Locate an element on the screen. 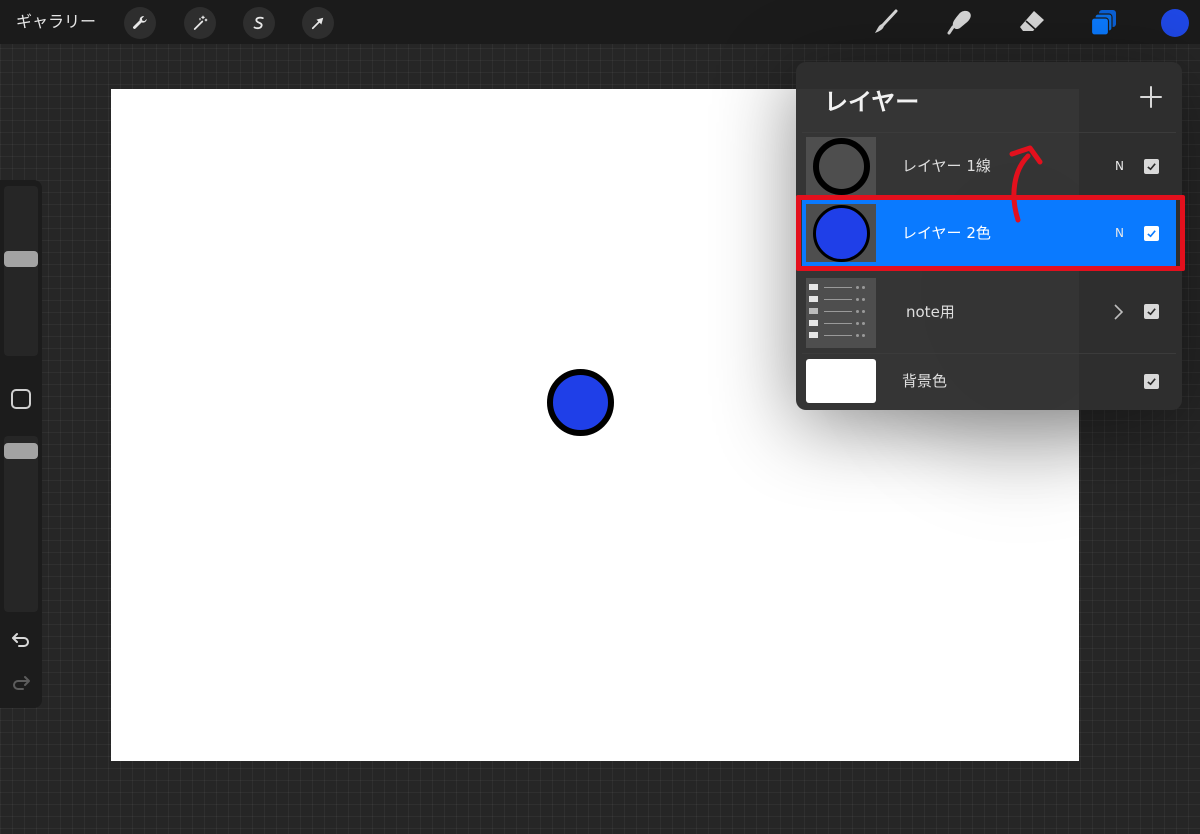 This screenshot has width=1200, height=834. color-picker-button is located at coordinates (1175, 23).